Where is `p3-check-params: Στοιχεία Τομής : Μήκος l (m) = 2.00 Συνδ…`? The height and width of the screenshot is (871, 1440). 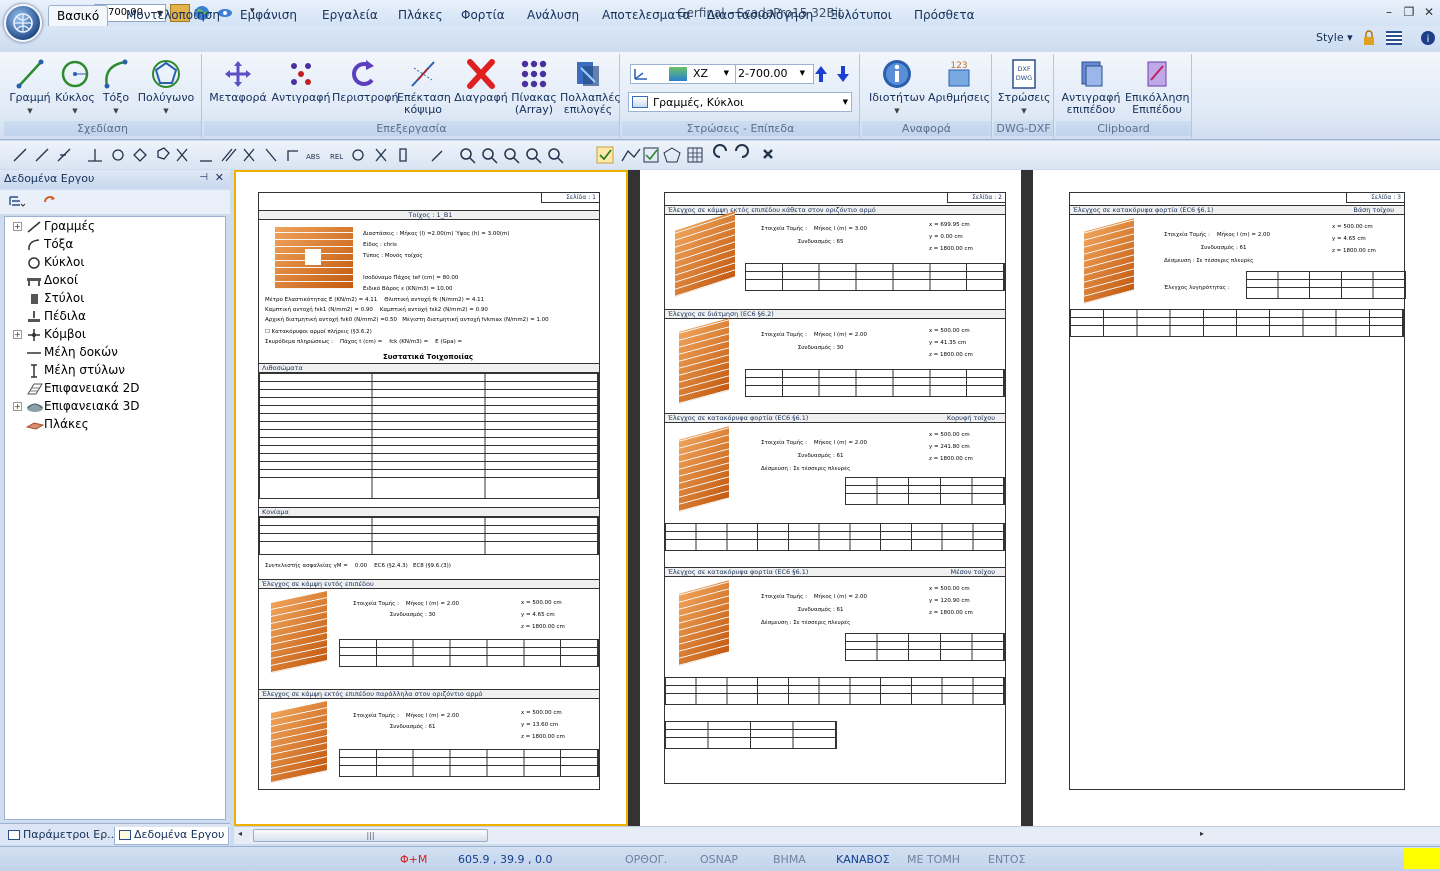
p3-check-params: Στοιχεία Τομής : Μήκος l (m) = 2.00 Συνδ… is located at coordinates (1217, 248).